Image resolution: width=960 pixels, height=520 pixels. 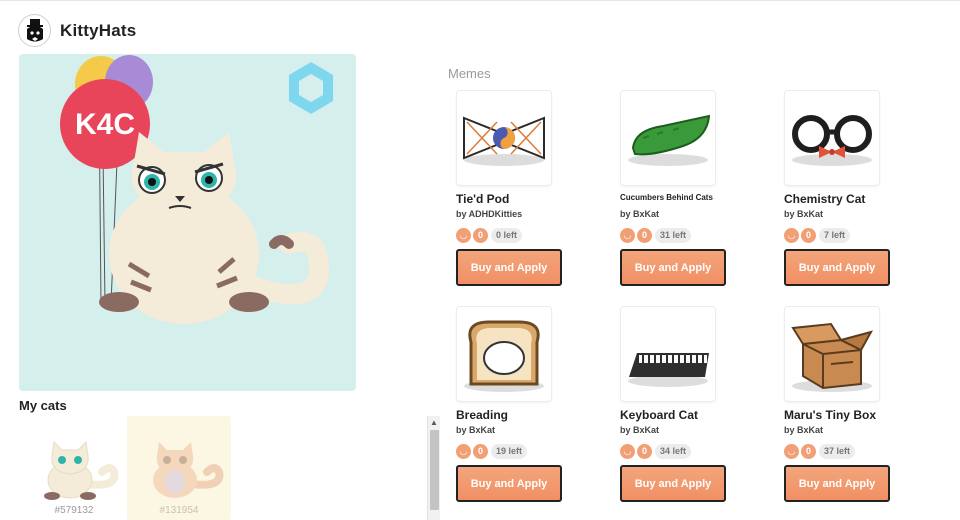 What do you see at coordinates (179, 510) in the screenshot?
I see `cat-id: #131954` at bounding box center [179, 510].